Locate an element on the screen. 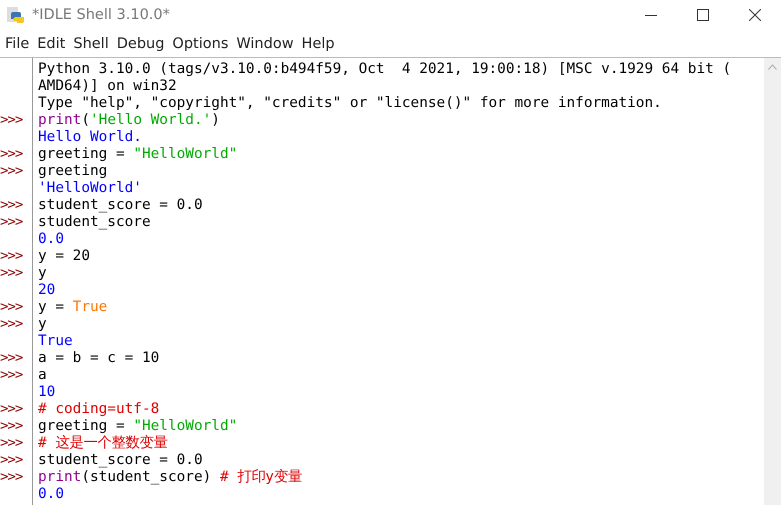 The width and height of the screenshot is (781, 505). shell-line: AMD64)] on win32 is located at coordinates (107, 86).